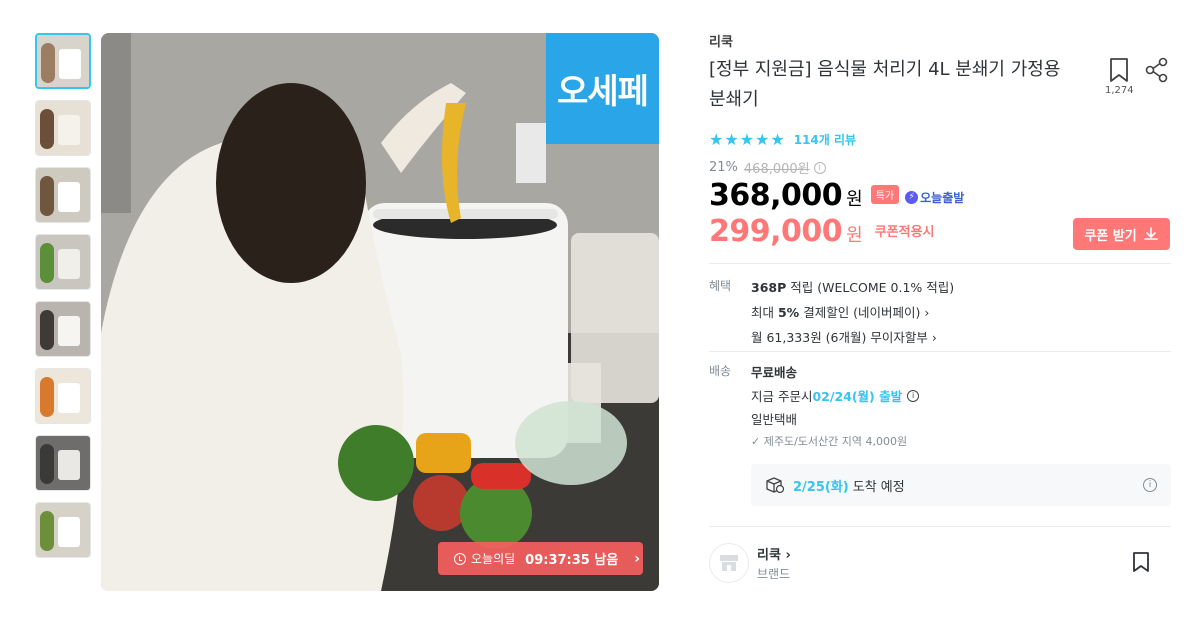 The width and height of the screenshot is (1190, 617). I want to click on bookmark-button, so click(1119, 72).